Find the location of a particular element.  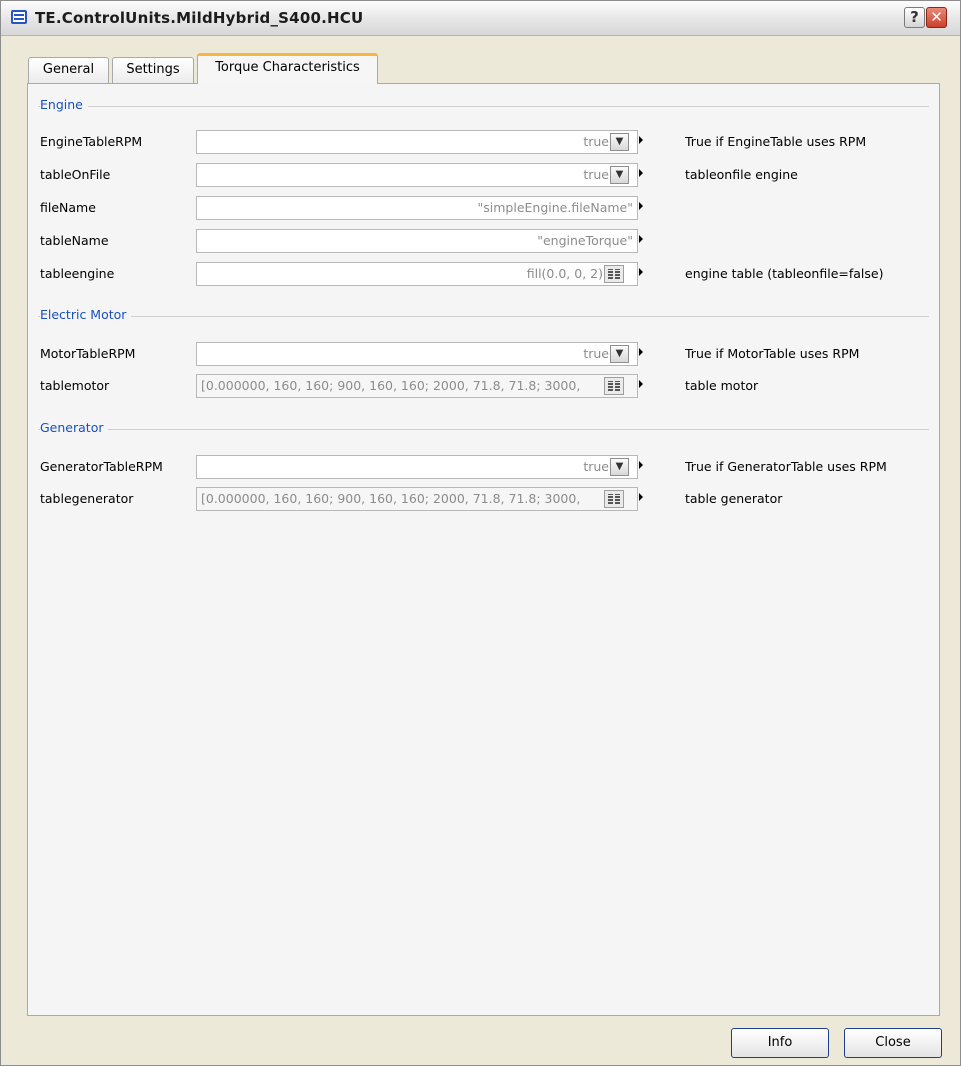

param-name: fileName is located at coordinates (68, 207).